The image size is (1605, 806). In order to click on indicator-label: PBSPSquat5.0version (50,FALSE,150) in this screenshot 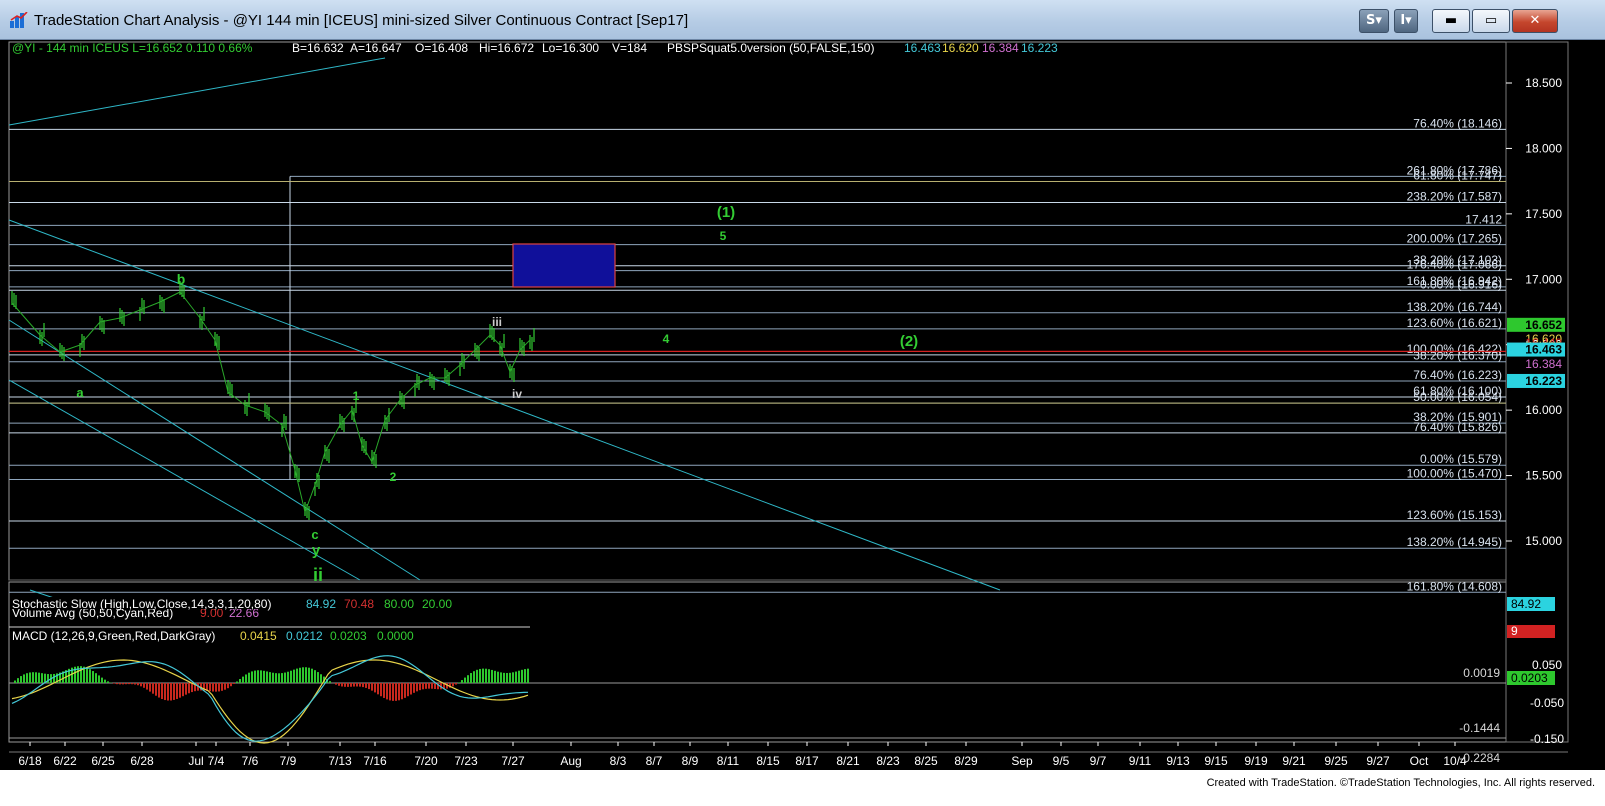, I will do `click(770, 48)`.